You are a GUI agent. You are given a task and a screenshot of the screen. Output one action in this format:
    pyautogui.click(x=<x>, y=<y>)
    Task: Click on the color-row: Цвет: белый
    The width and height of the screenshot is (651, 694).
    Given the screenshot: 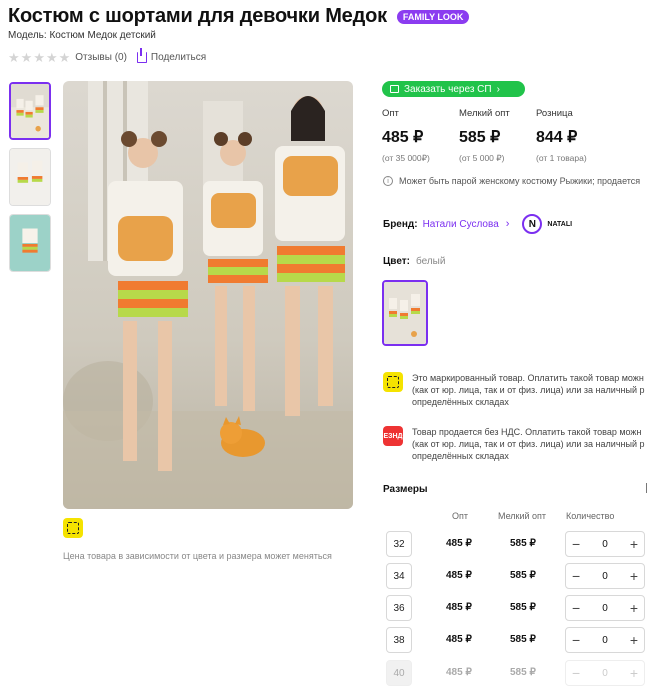 What is the action you would take?
    pyautogui.click(x=414, y=261)
    